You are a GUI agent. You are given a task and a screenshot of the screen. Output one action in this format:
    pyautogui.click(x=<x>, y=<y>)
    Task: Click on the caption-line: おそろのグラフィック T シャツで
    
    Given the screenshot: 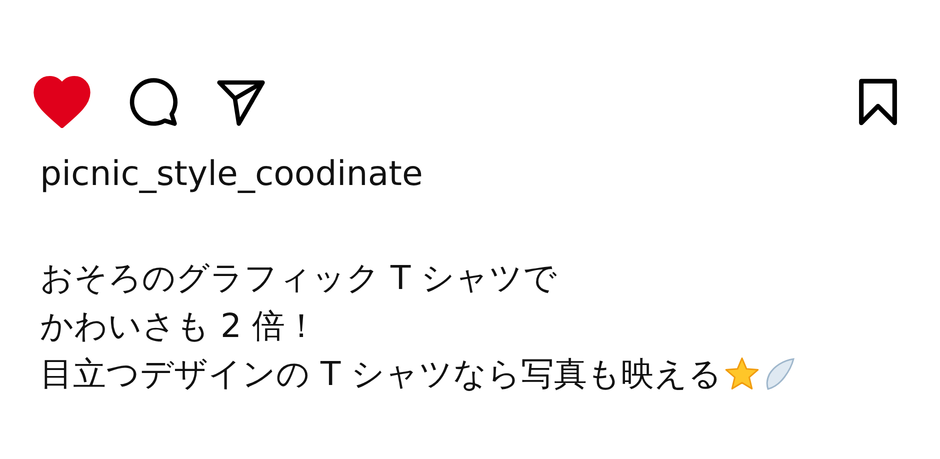 What is the action you would take?
    pyautogui.click(x=299, y=278)
    